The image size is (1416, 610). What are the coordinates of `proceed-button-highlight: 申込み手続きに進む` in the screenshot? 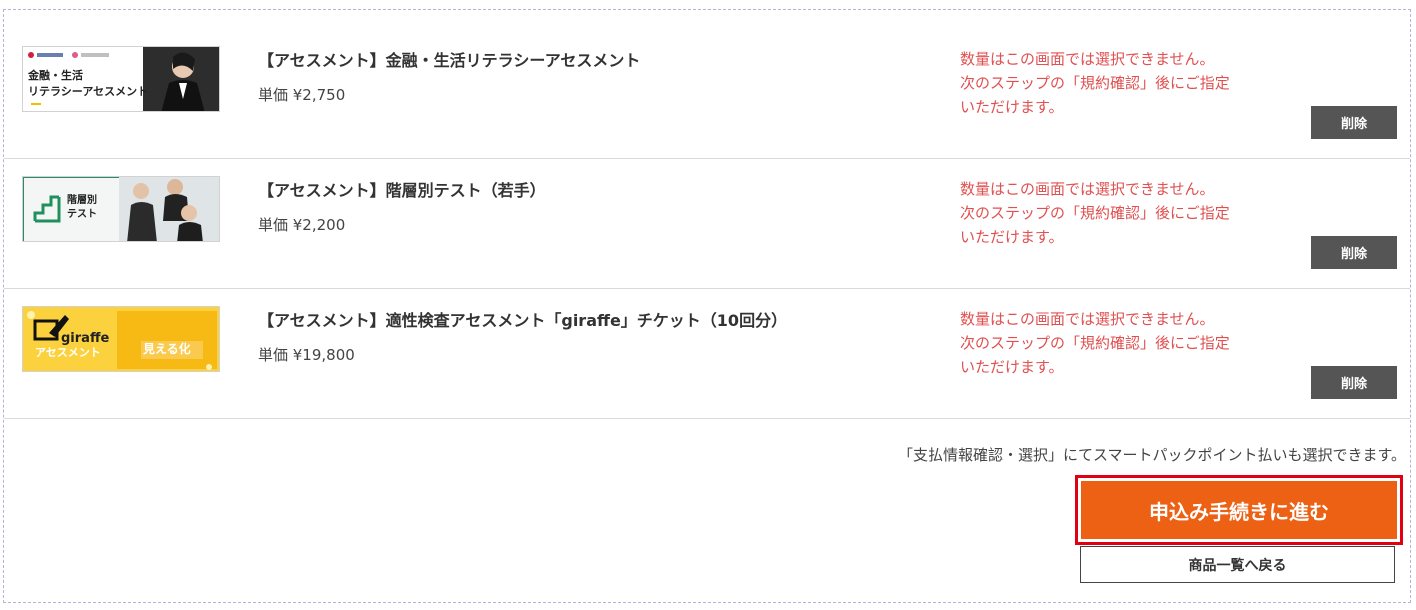 It's located at (1239, 510).